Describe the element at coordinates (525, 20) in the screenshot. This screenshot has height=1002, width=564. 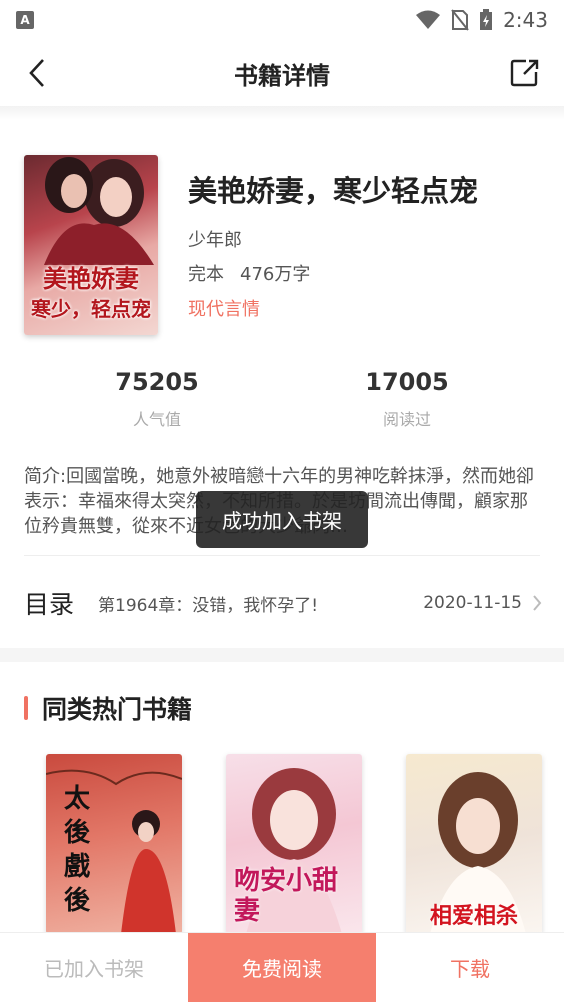
I see `status-time: 2:43` at that location.